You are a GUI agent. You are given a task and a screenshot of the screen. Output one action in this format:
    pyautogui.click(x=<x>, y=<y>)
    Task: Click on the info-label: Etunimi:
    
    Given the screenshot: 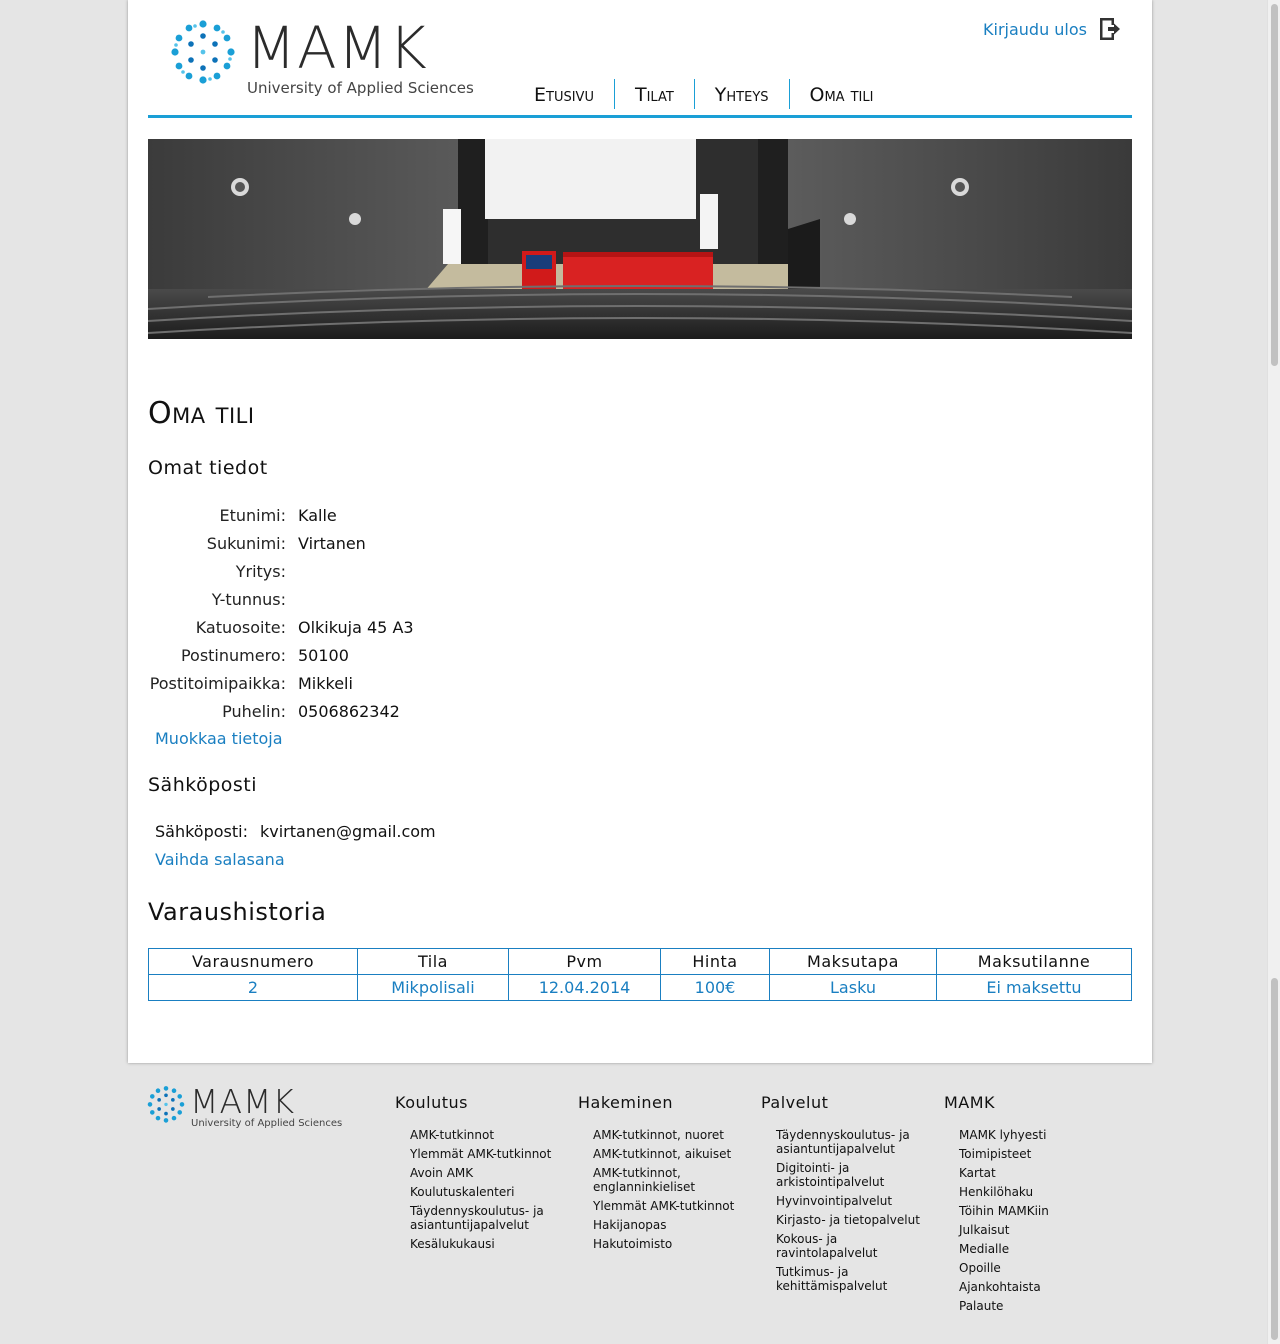 What is the action you would take?
    pyautogui.click(x=252, y=515)
    